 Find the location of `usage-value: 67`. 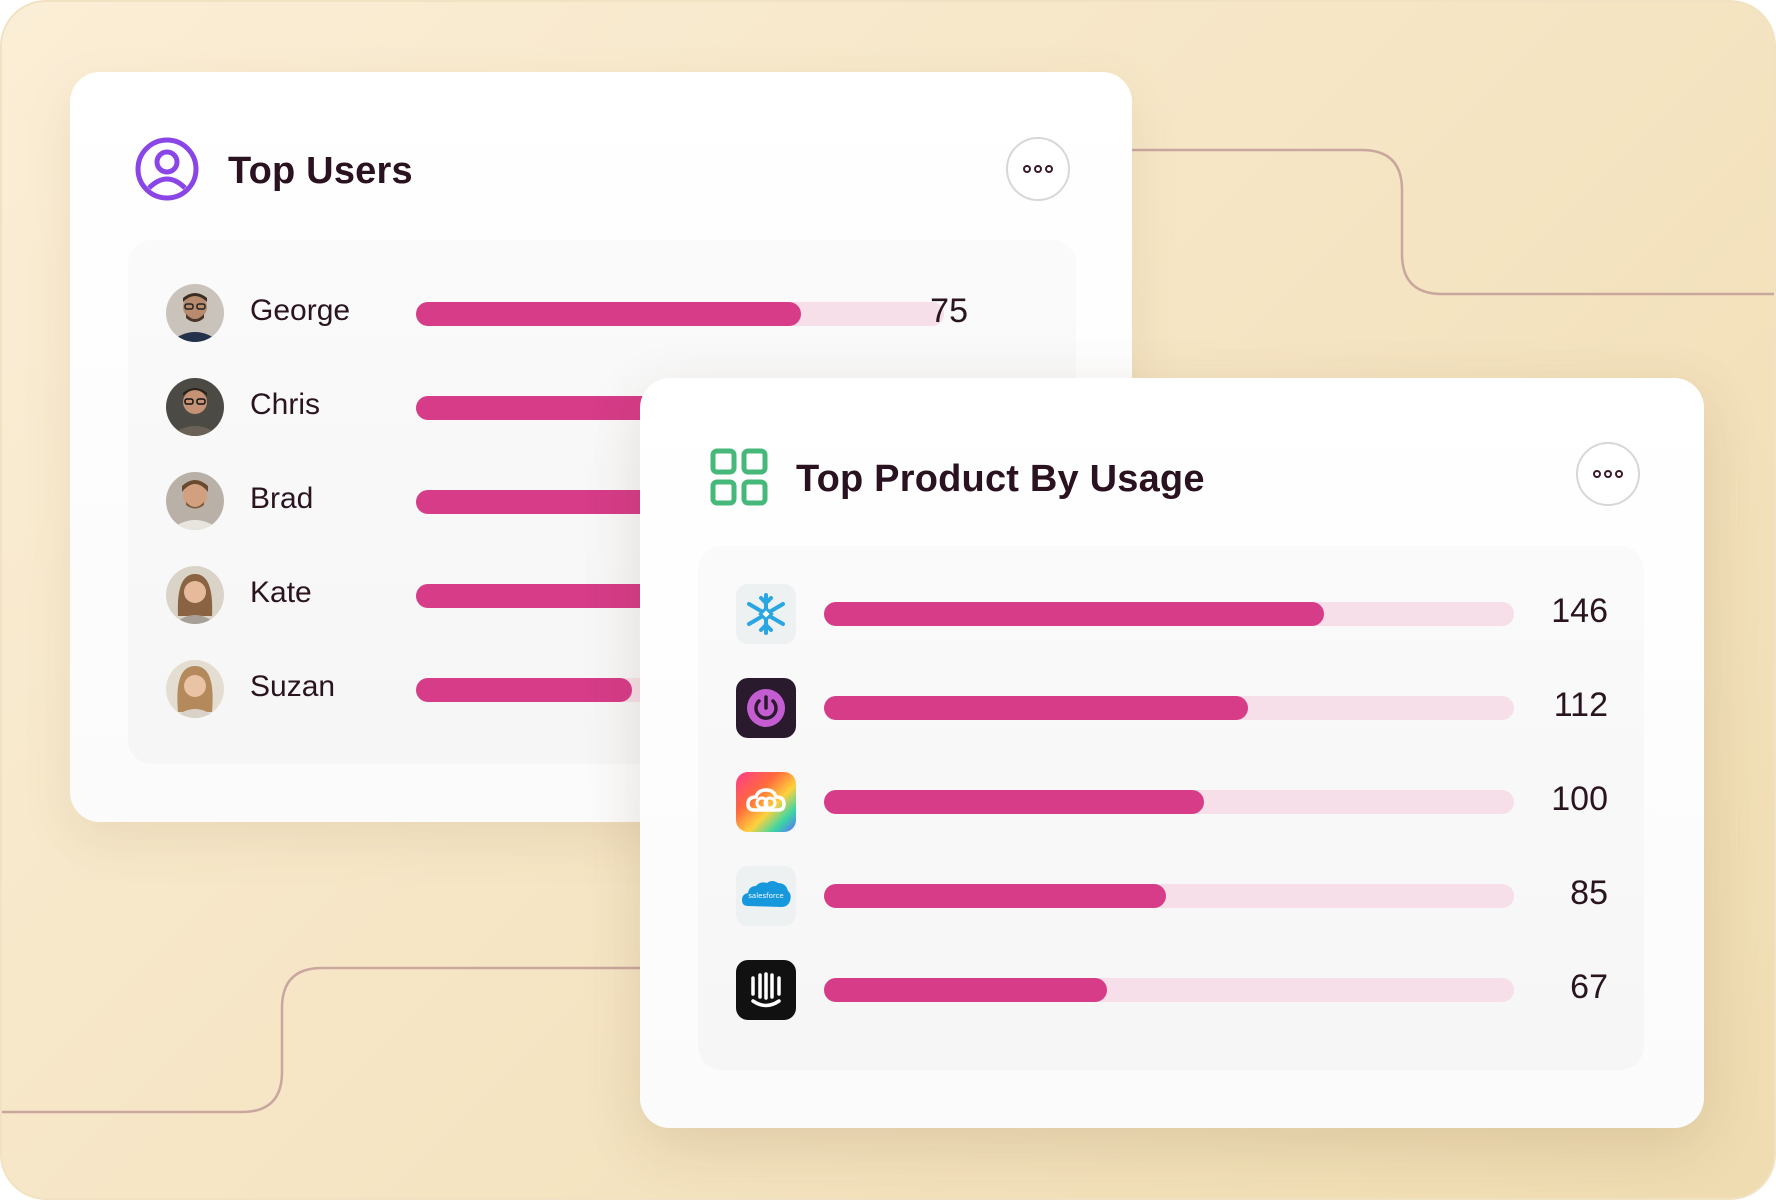

usage-value: 67 is located at coordinates (1589, 987).